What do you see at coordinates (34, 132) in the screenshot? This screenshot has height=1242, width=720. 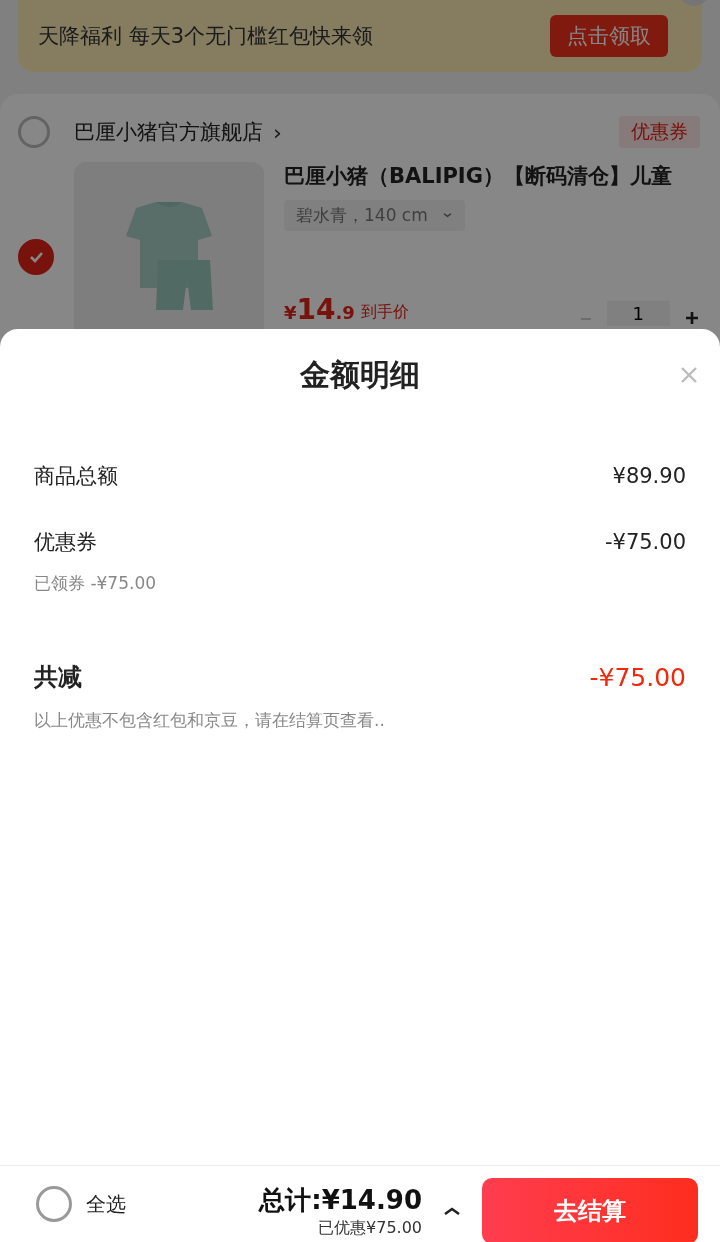 I see `store-checkbox` at bounding box center [34, 132].